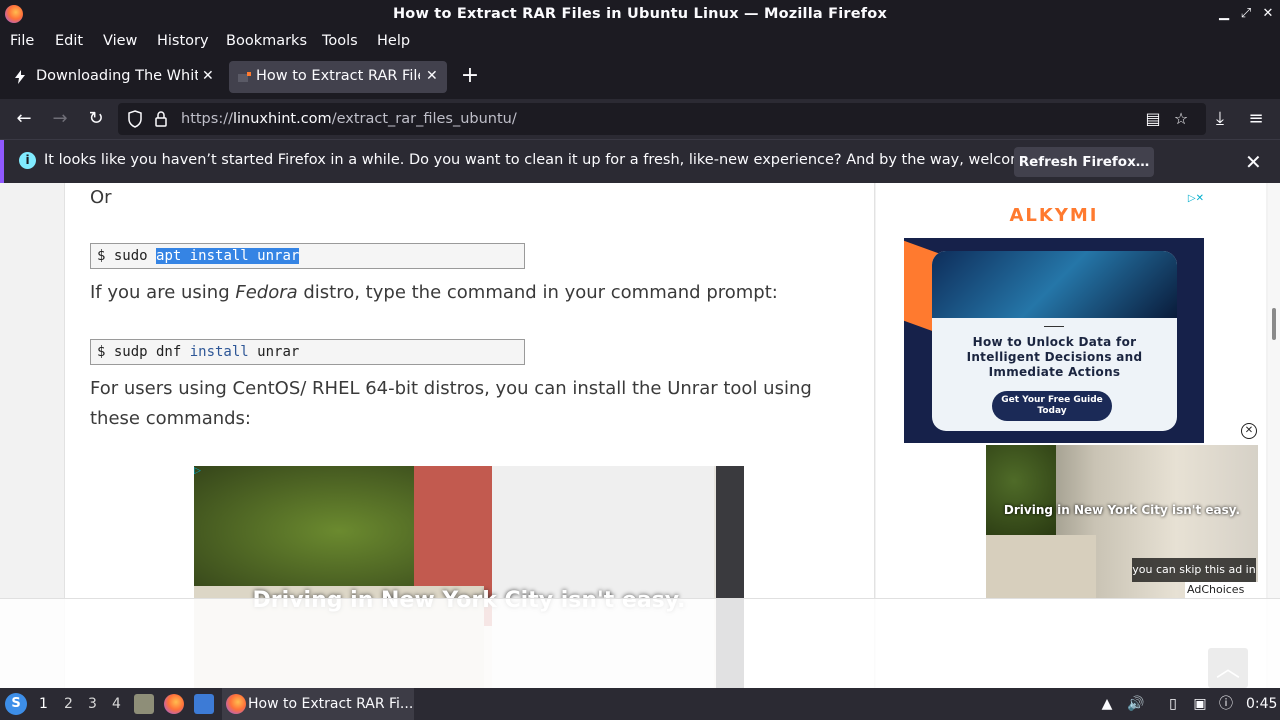 The height and width of the screenshot is (720, 1280). Describe the element at coordinates (1262, 704) in the screenshot. I see `clock: 0:45` at that location.